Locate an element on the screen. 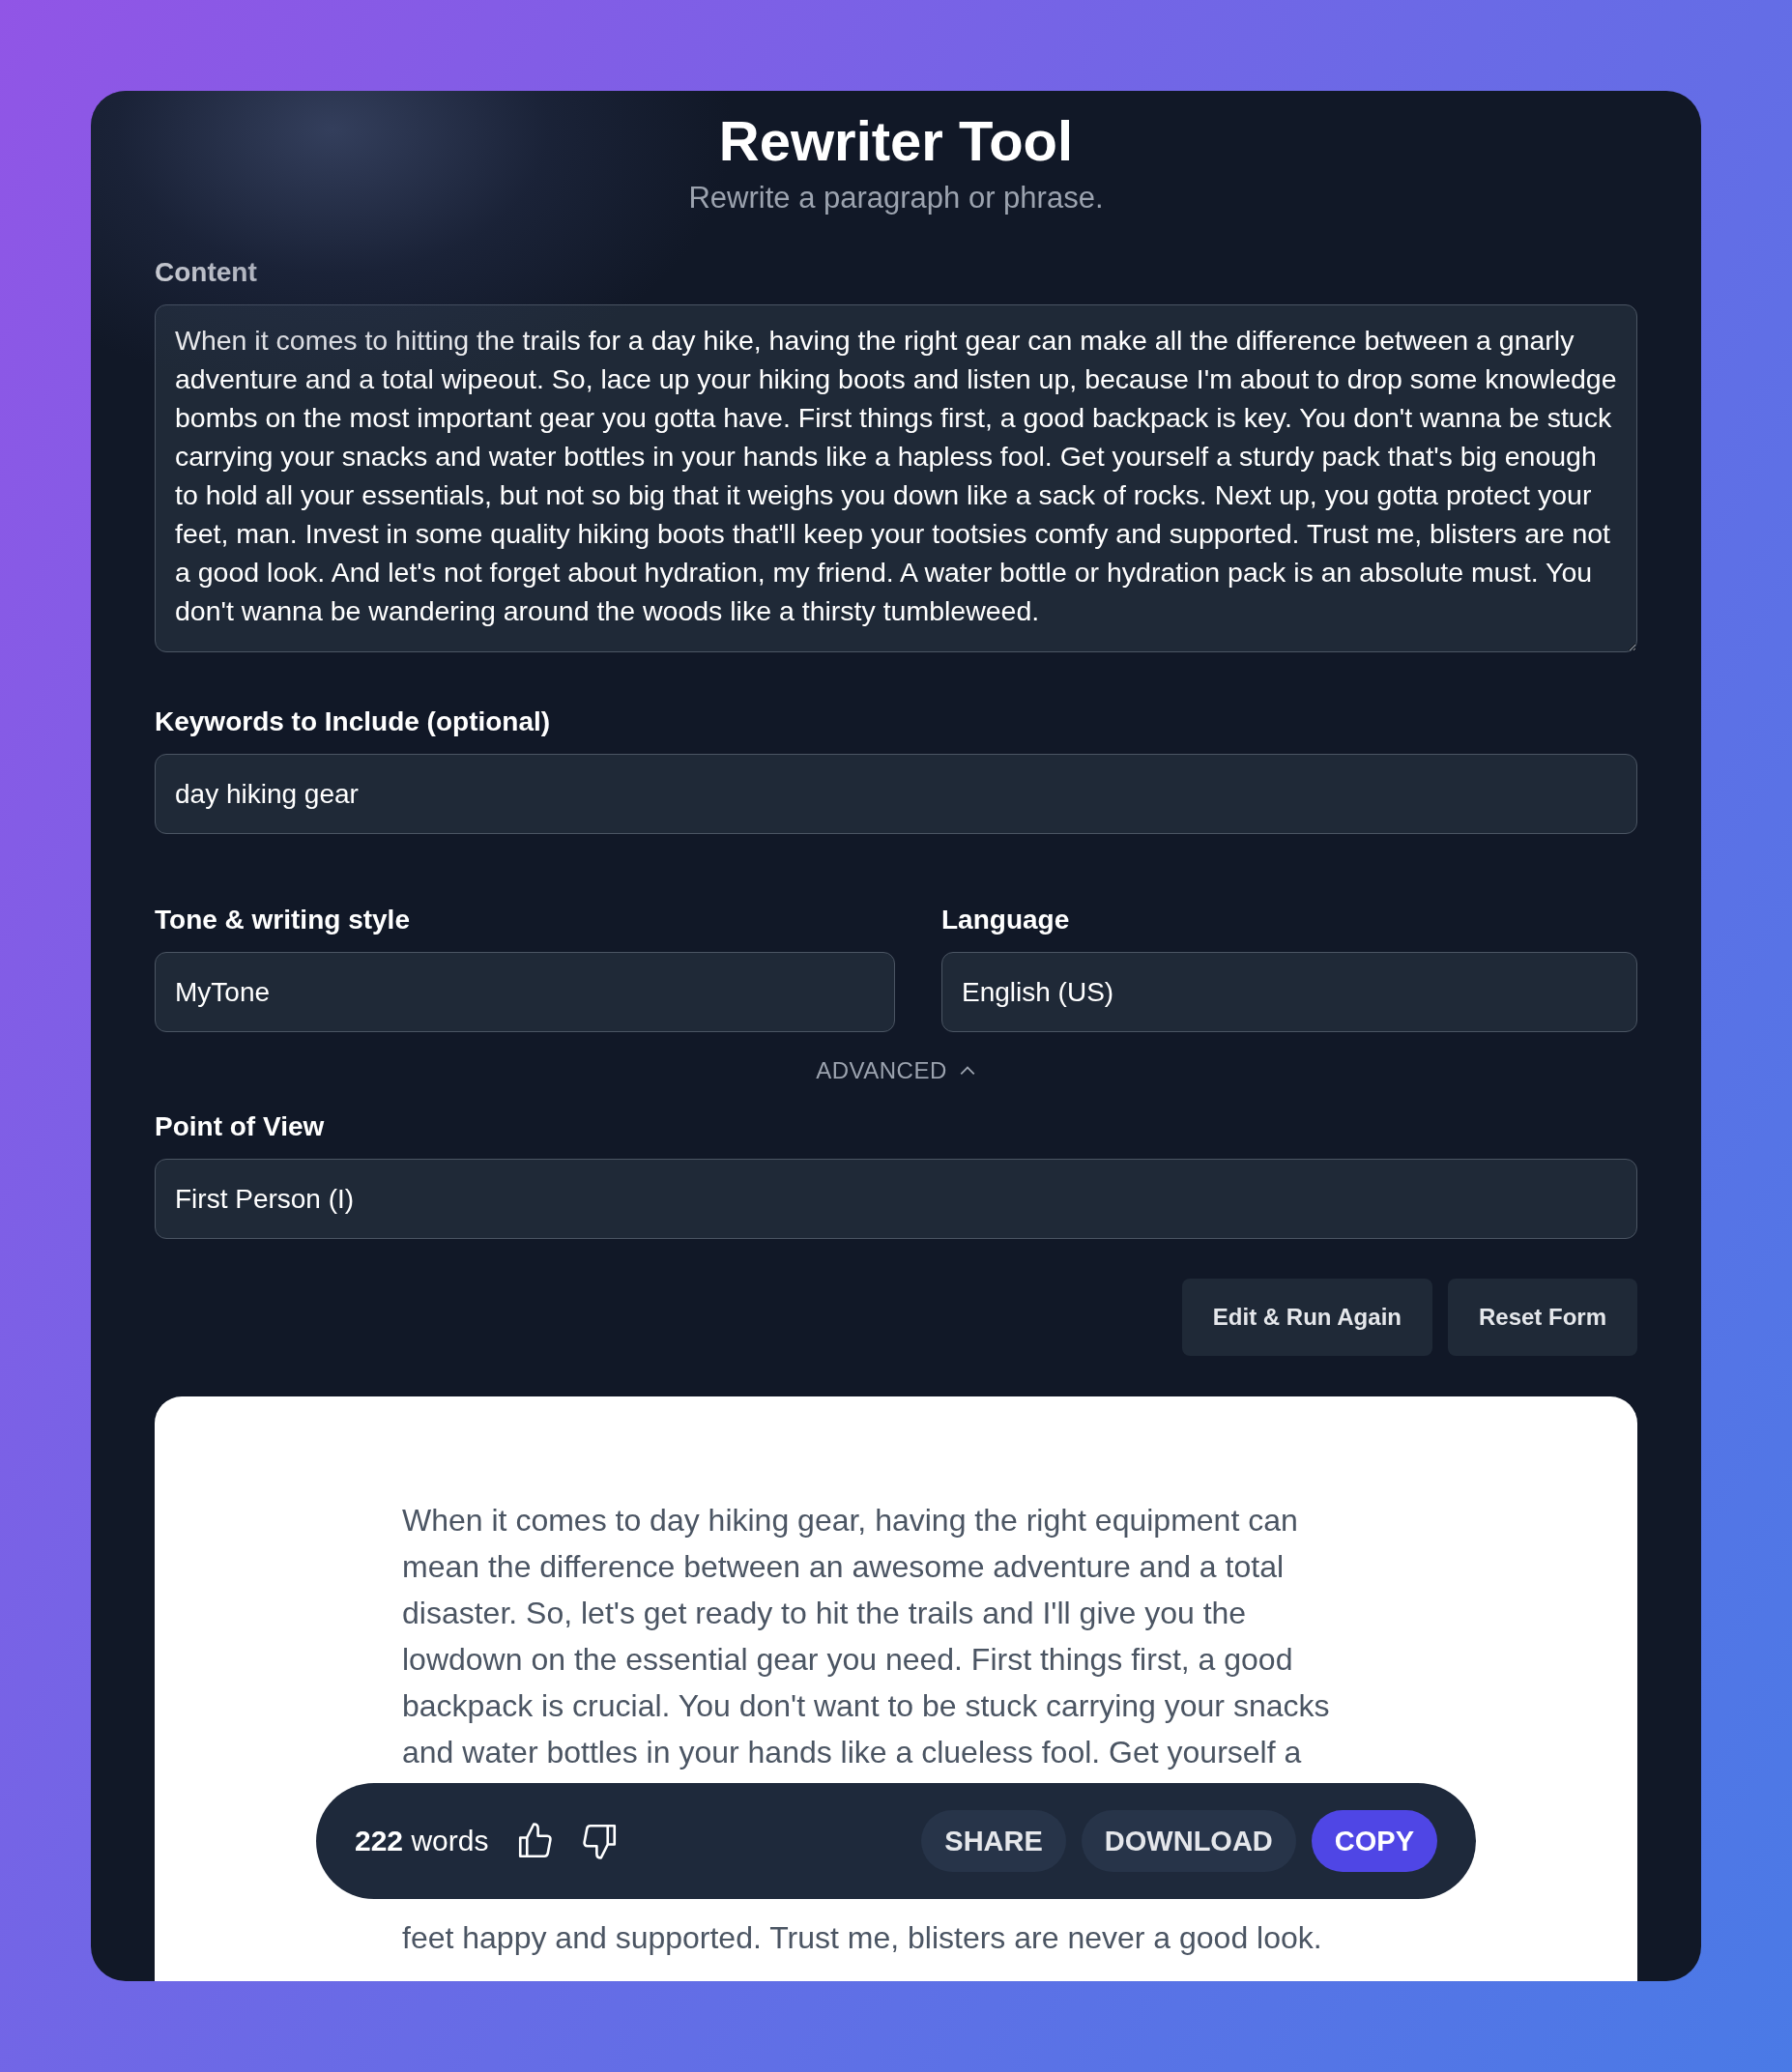 The image size is (1792, 2072). page-title: Rewriter Tool is located at coordinates (896, 138).